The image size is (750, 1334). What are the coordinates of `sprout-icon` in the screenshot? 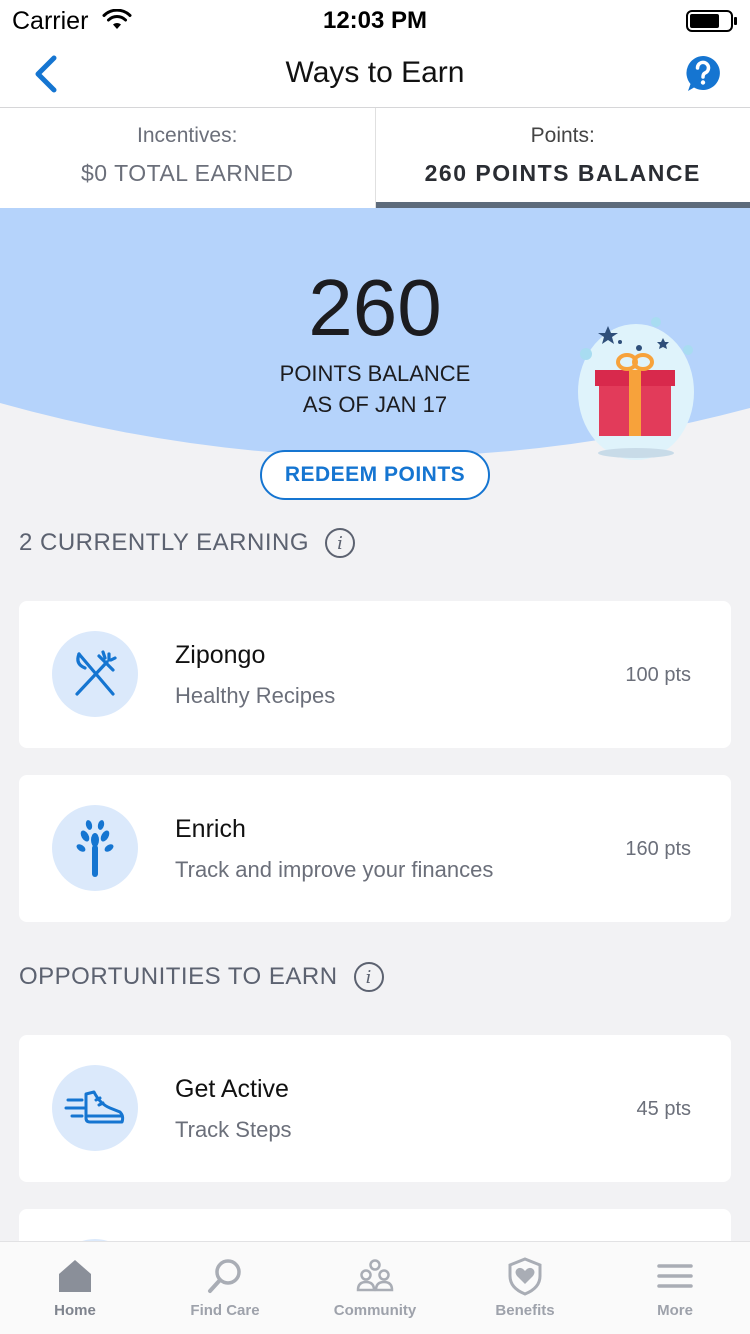 It's located at (95, 848).